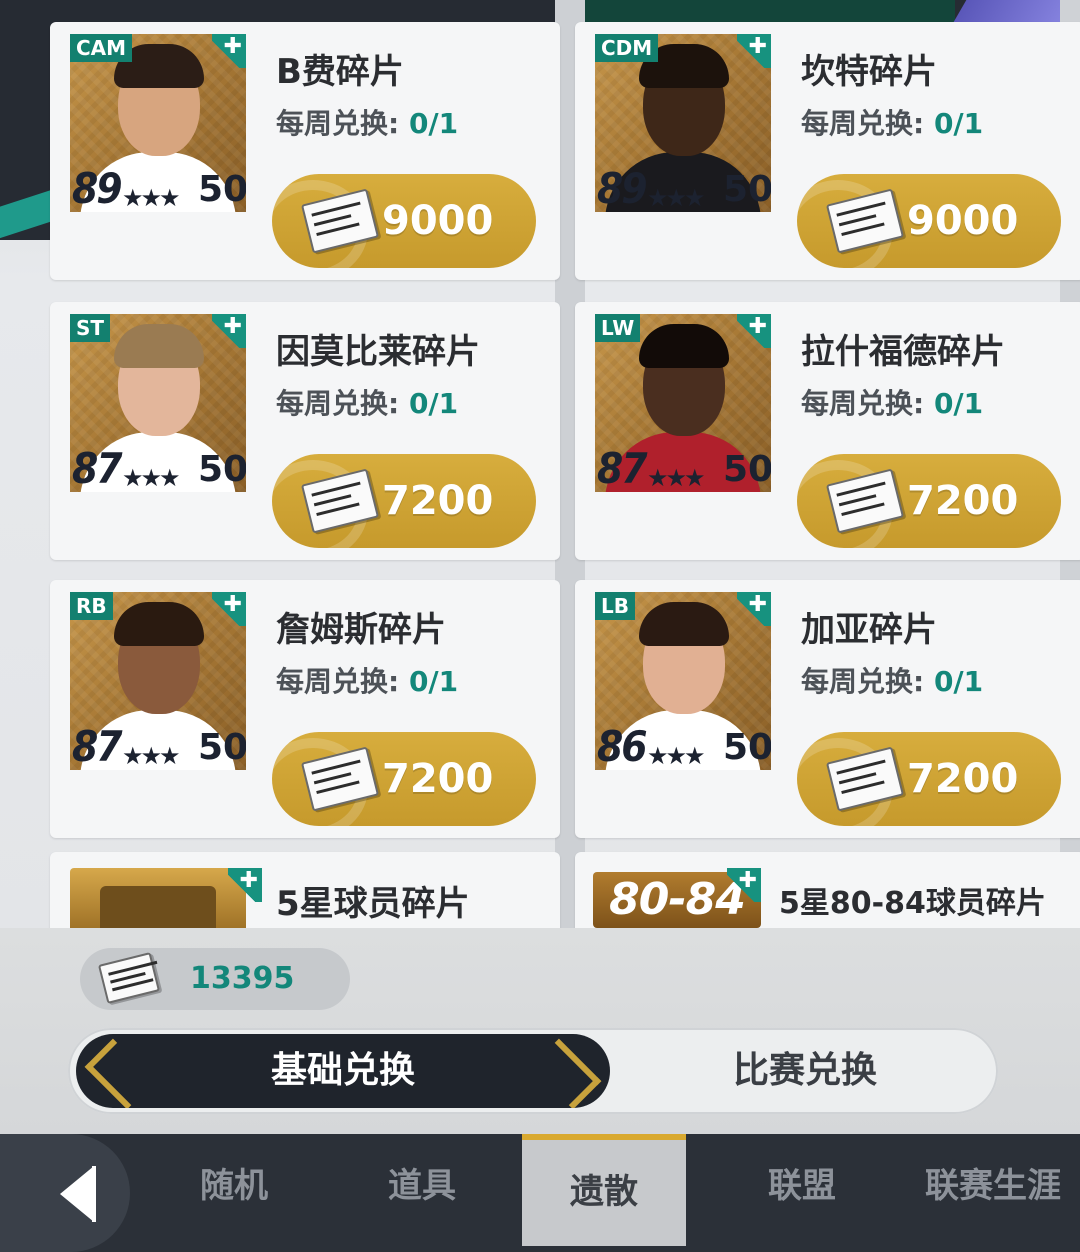 This screenshot has width=1080, height=1252. Describe the element at coordinates (91, 606) in the screenshot. I see `position-badge: RB` at that location.